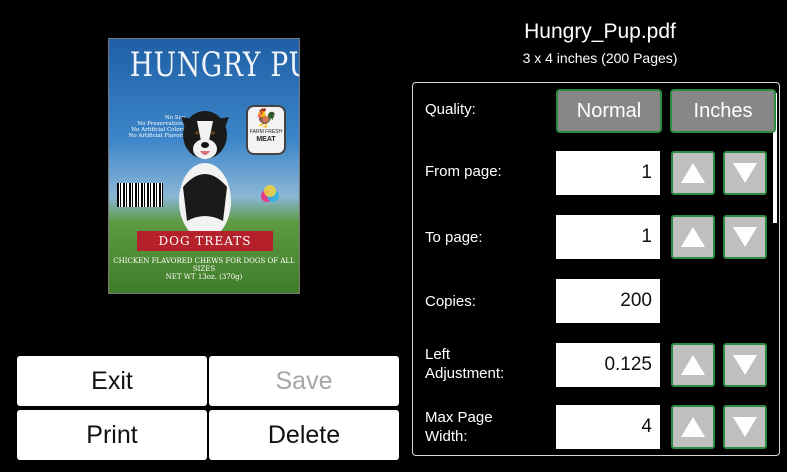 The image size is (787, 472). Describe the element at coordinates (266, 118) in the screenshot. I see `rooster-icon: 🐓` at that location.